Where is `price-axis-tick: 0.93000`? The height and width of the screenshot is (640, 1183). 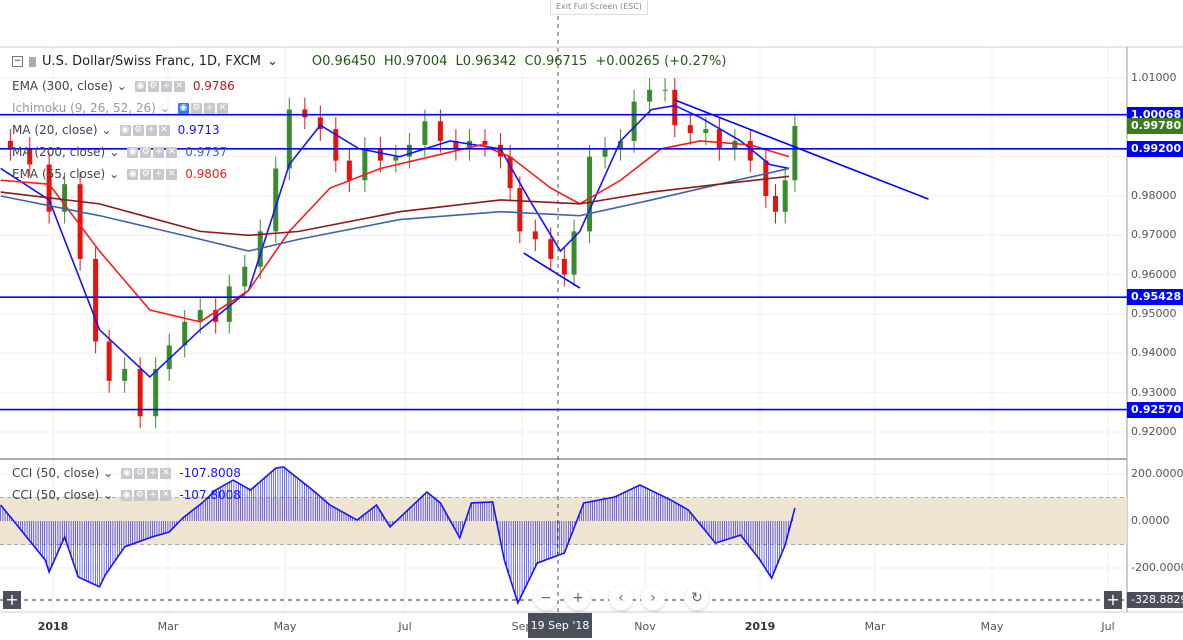
price-axis-tick: 0.93000 is located at coordinates (1154, 392).